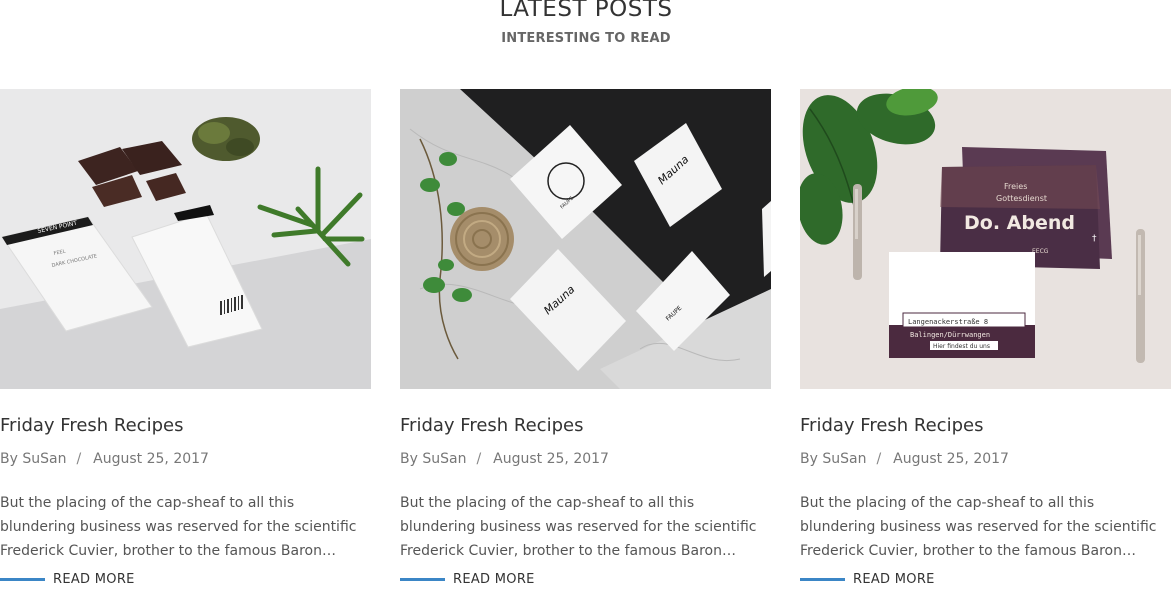 This screenshot has height=589, width=1172. What do you see at coordinates (961, 346) in the screenshot?
I see `svg-text: Hier findest du uns` at bounding box center [961, 346].